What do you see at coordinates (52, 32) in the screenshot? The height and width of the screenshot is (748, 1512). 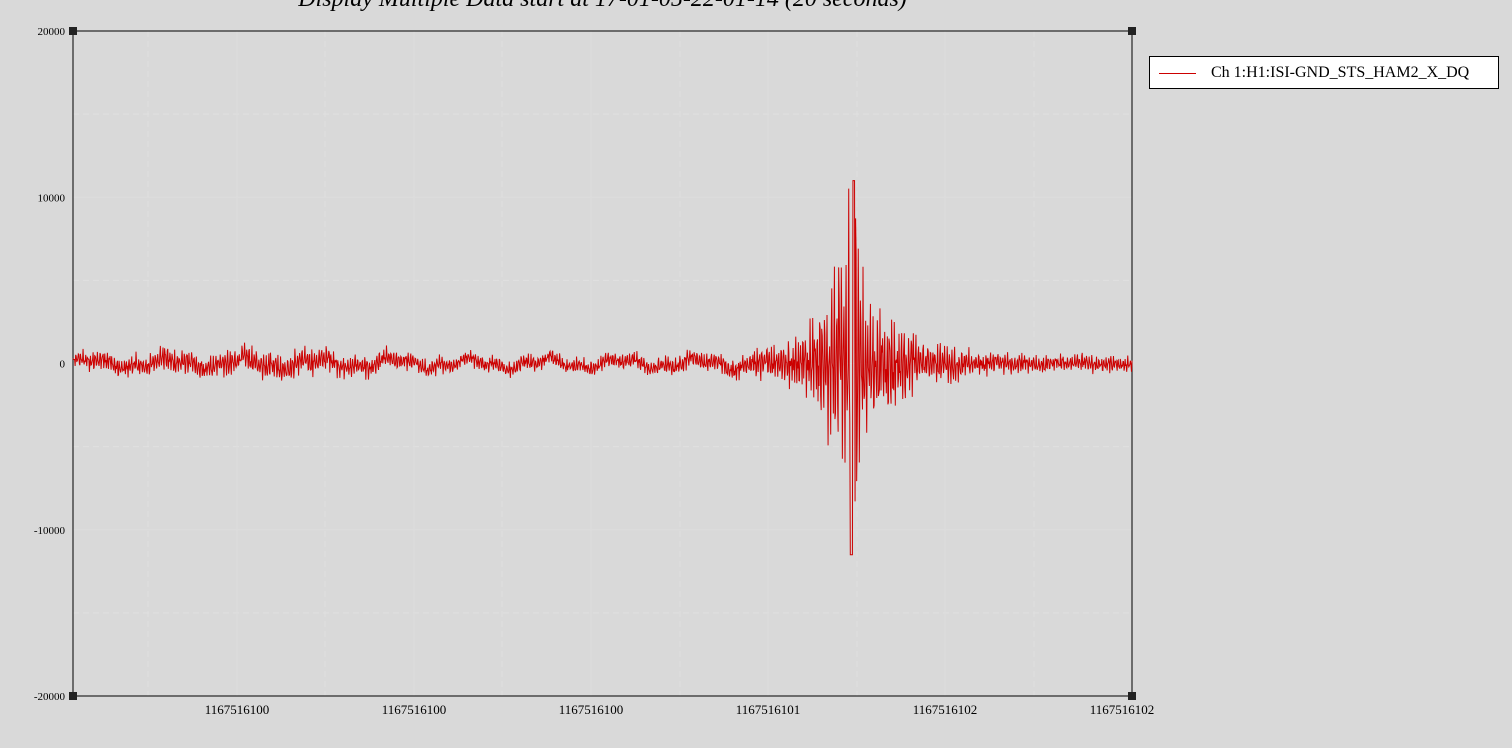 I see `y-tick-label: 20000` at bounding box center [52, 32].